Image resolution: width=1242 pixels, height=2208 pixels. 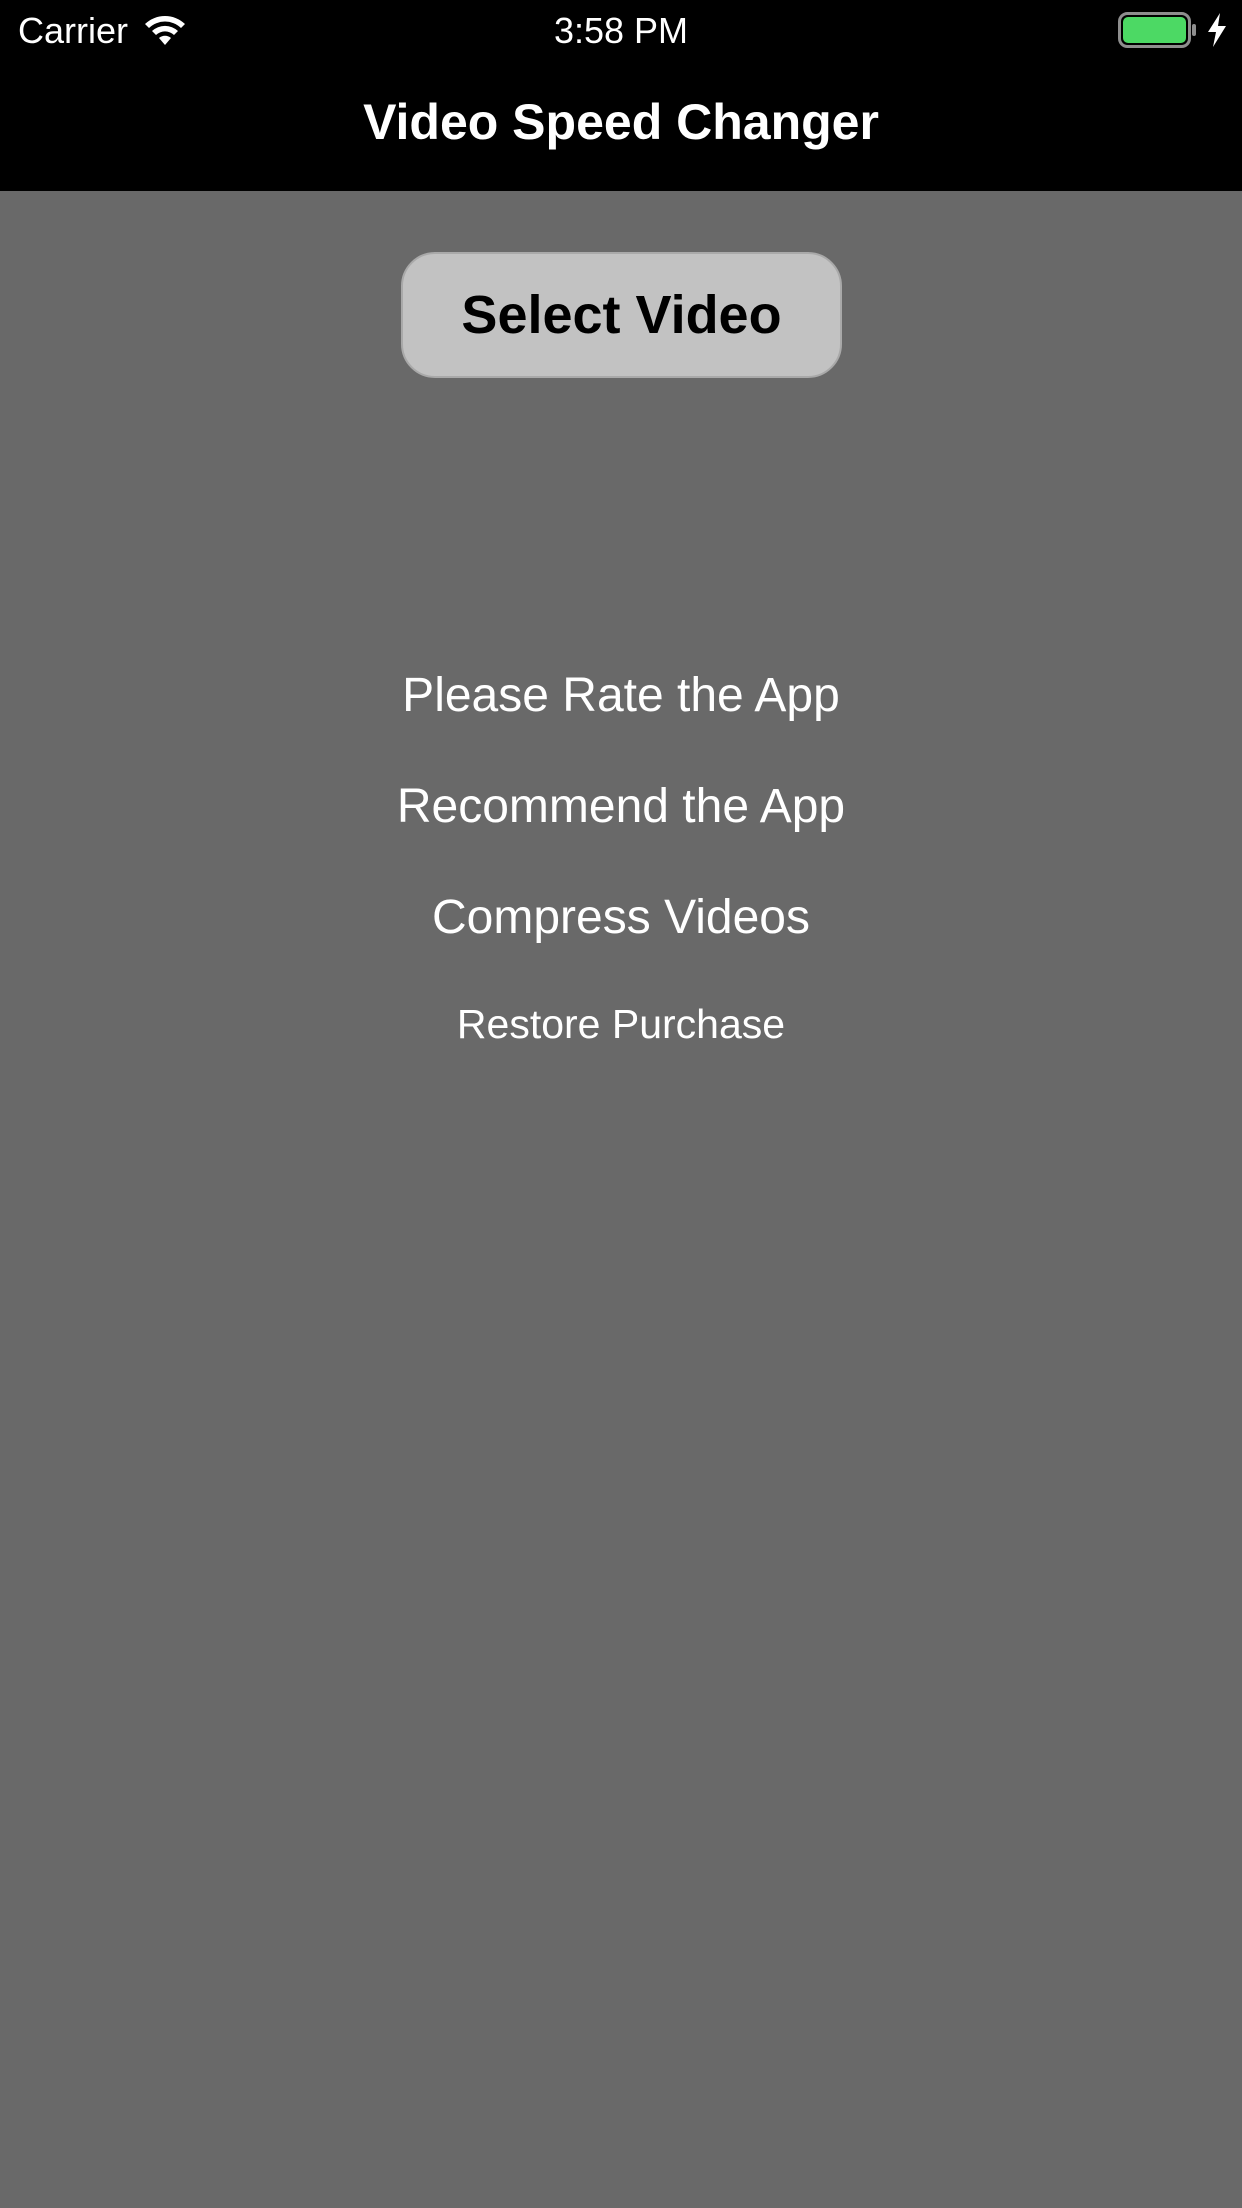 I want to click on status-bar: Carrier 3:58 PM, so click(x=621, y=31).